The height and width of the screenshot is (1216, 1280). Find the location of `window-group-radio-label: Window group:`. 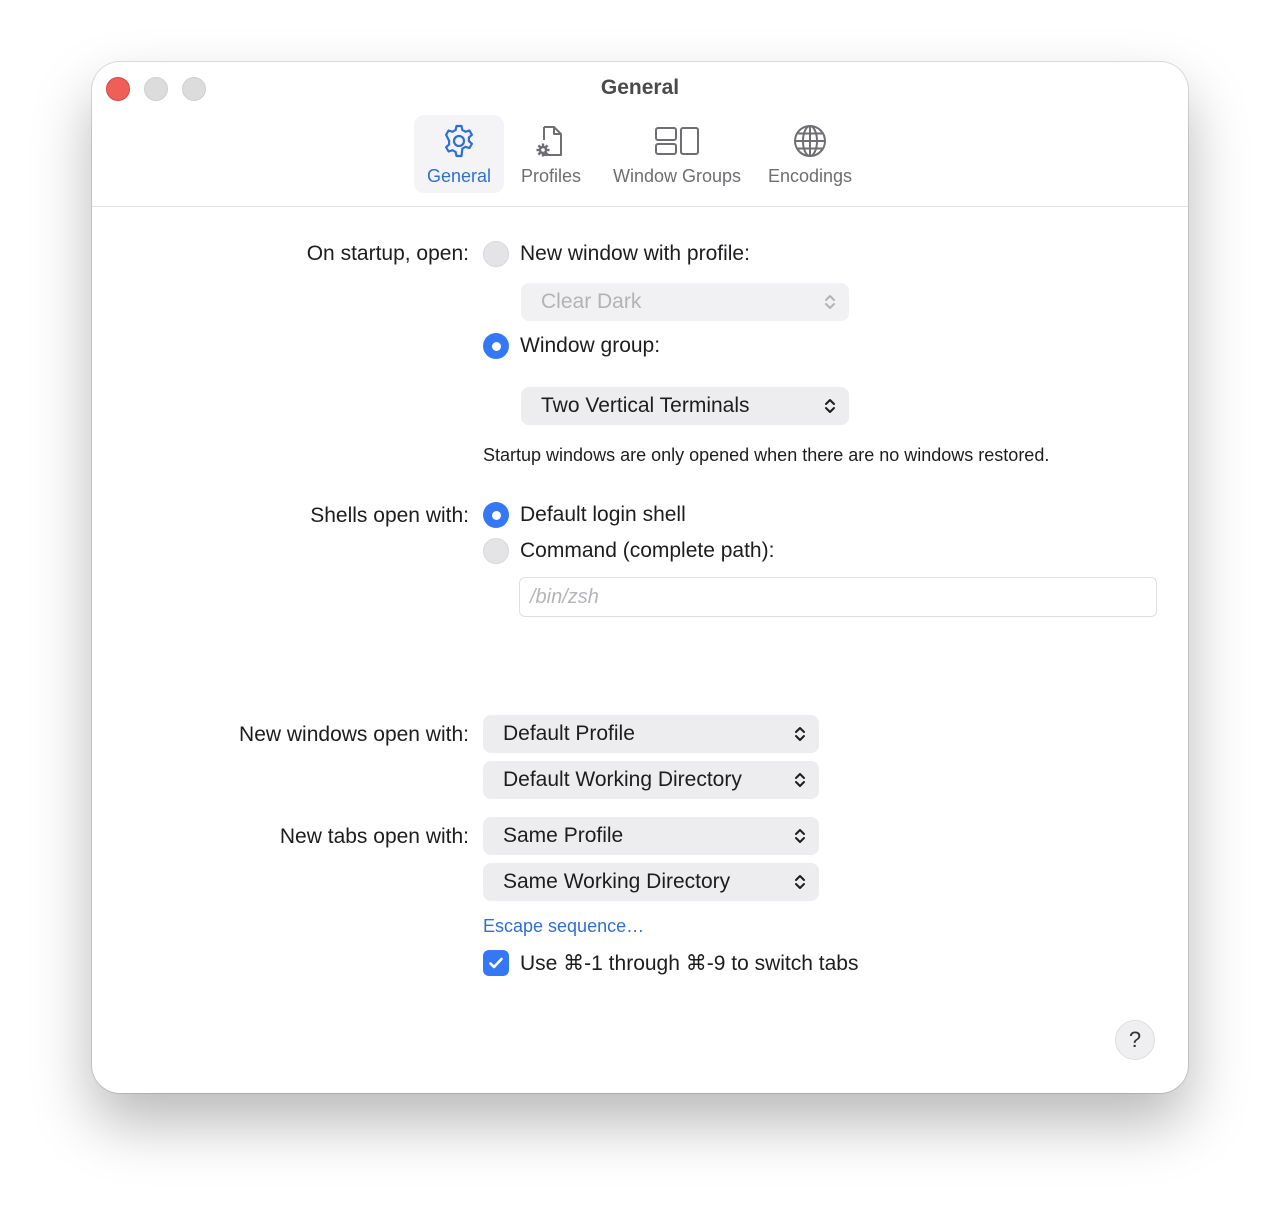

window-group-radio-label: Window group: is located at coordinates (590, 345).